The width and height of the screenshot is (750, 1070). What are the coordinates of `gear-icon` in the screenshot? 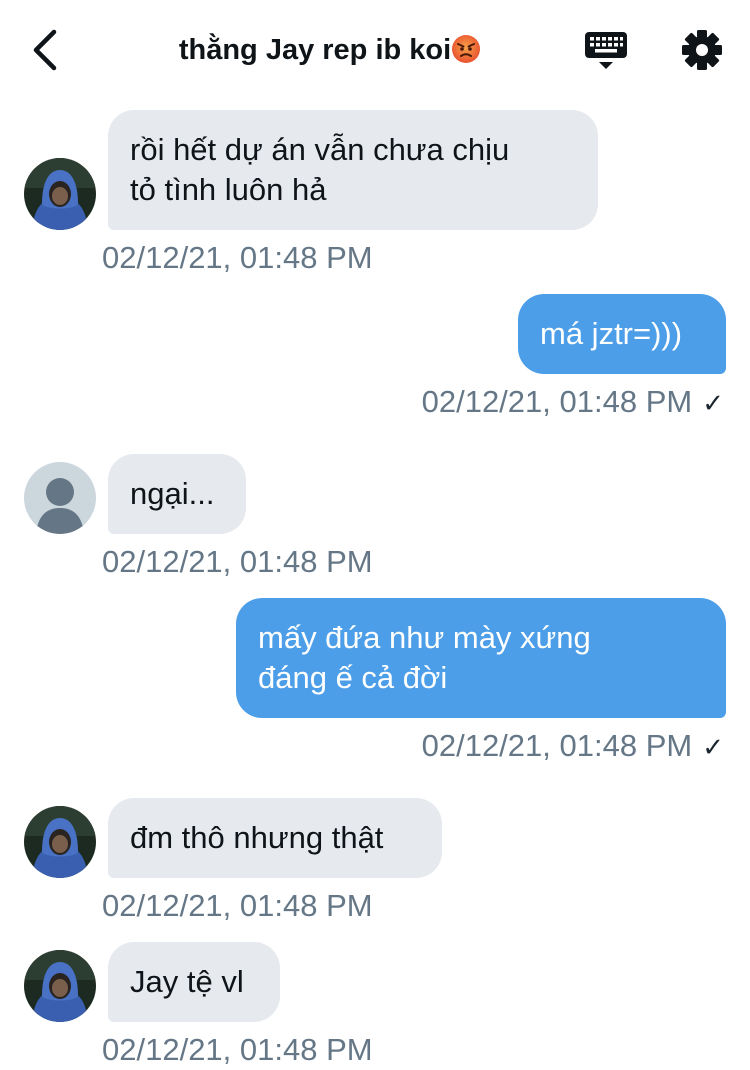 It's located at (702, 50).